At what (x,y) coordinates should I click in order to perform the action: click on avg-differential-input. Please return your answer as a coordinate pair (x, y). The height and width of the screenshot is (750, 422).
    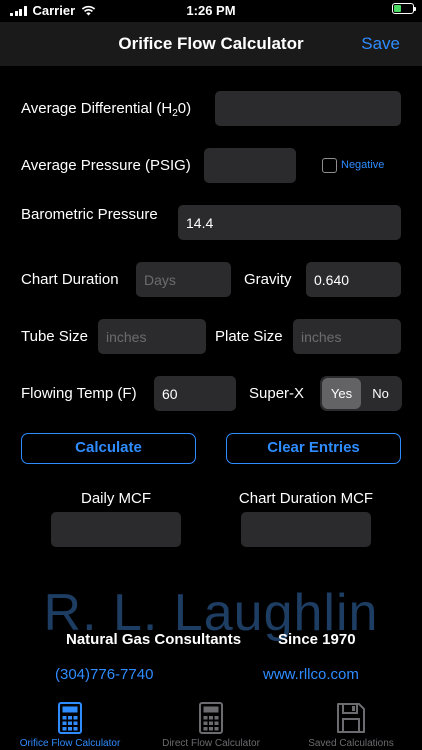
    Looking at the image, I should click on (308, 108).